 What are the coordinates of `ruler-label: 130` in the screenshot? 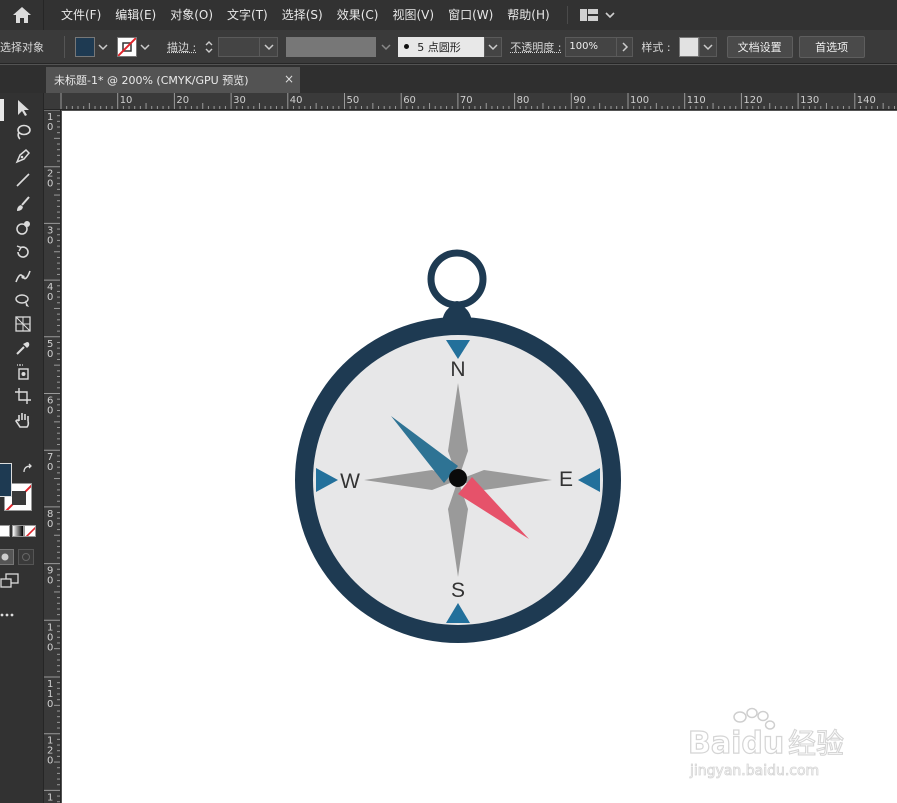 It's located at (809, 100).